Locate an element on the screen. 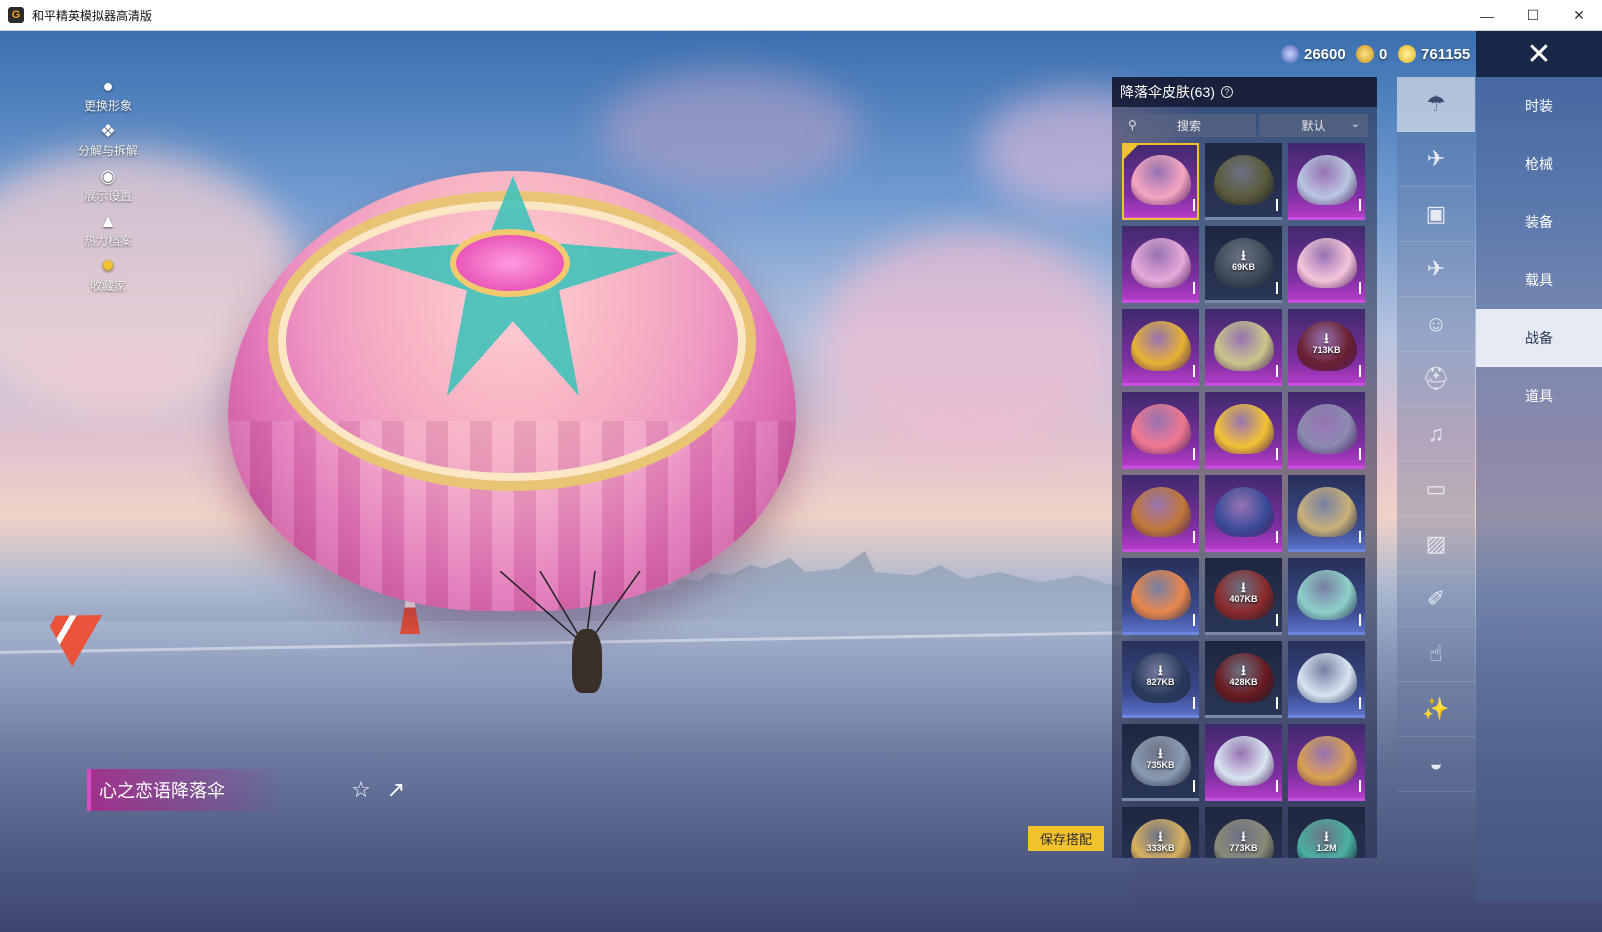  download-size-label: ⭳ 407KB is located at coordinates (1243, 592).